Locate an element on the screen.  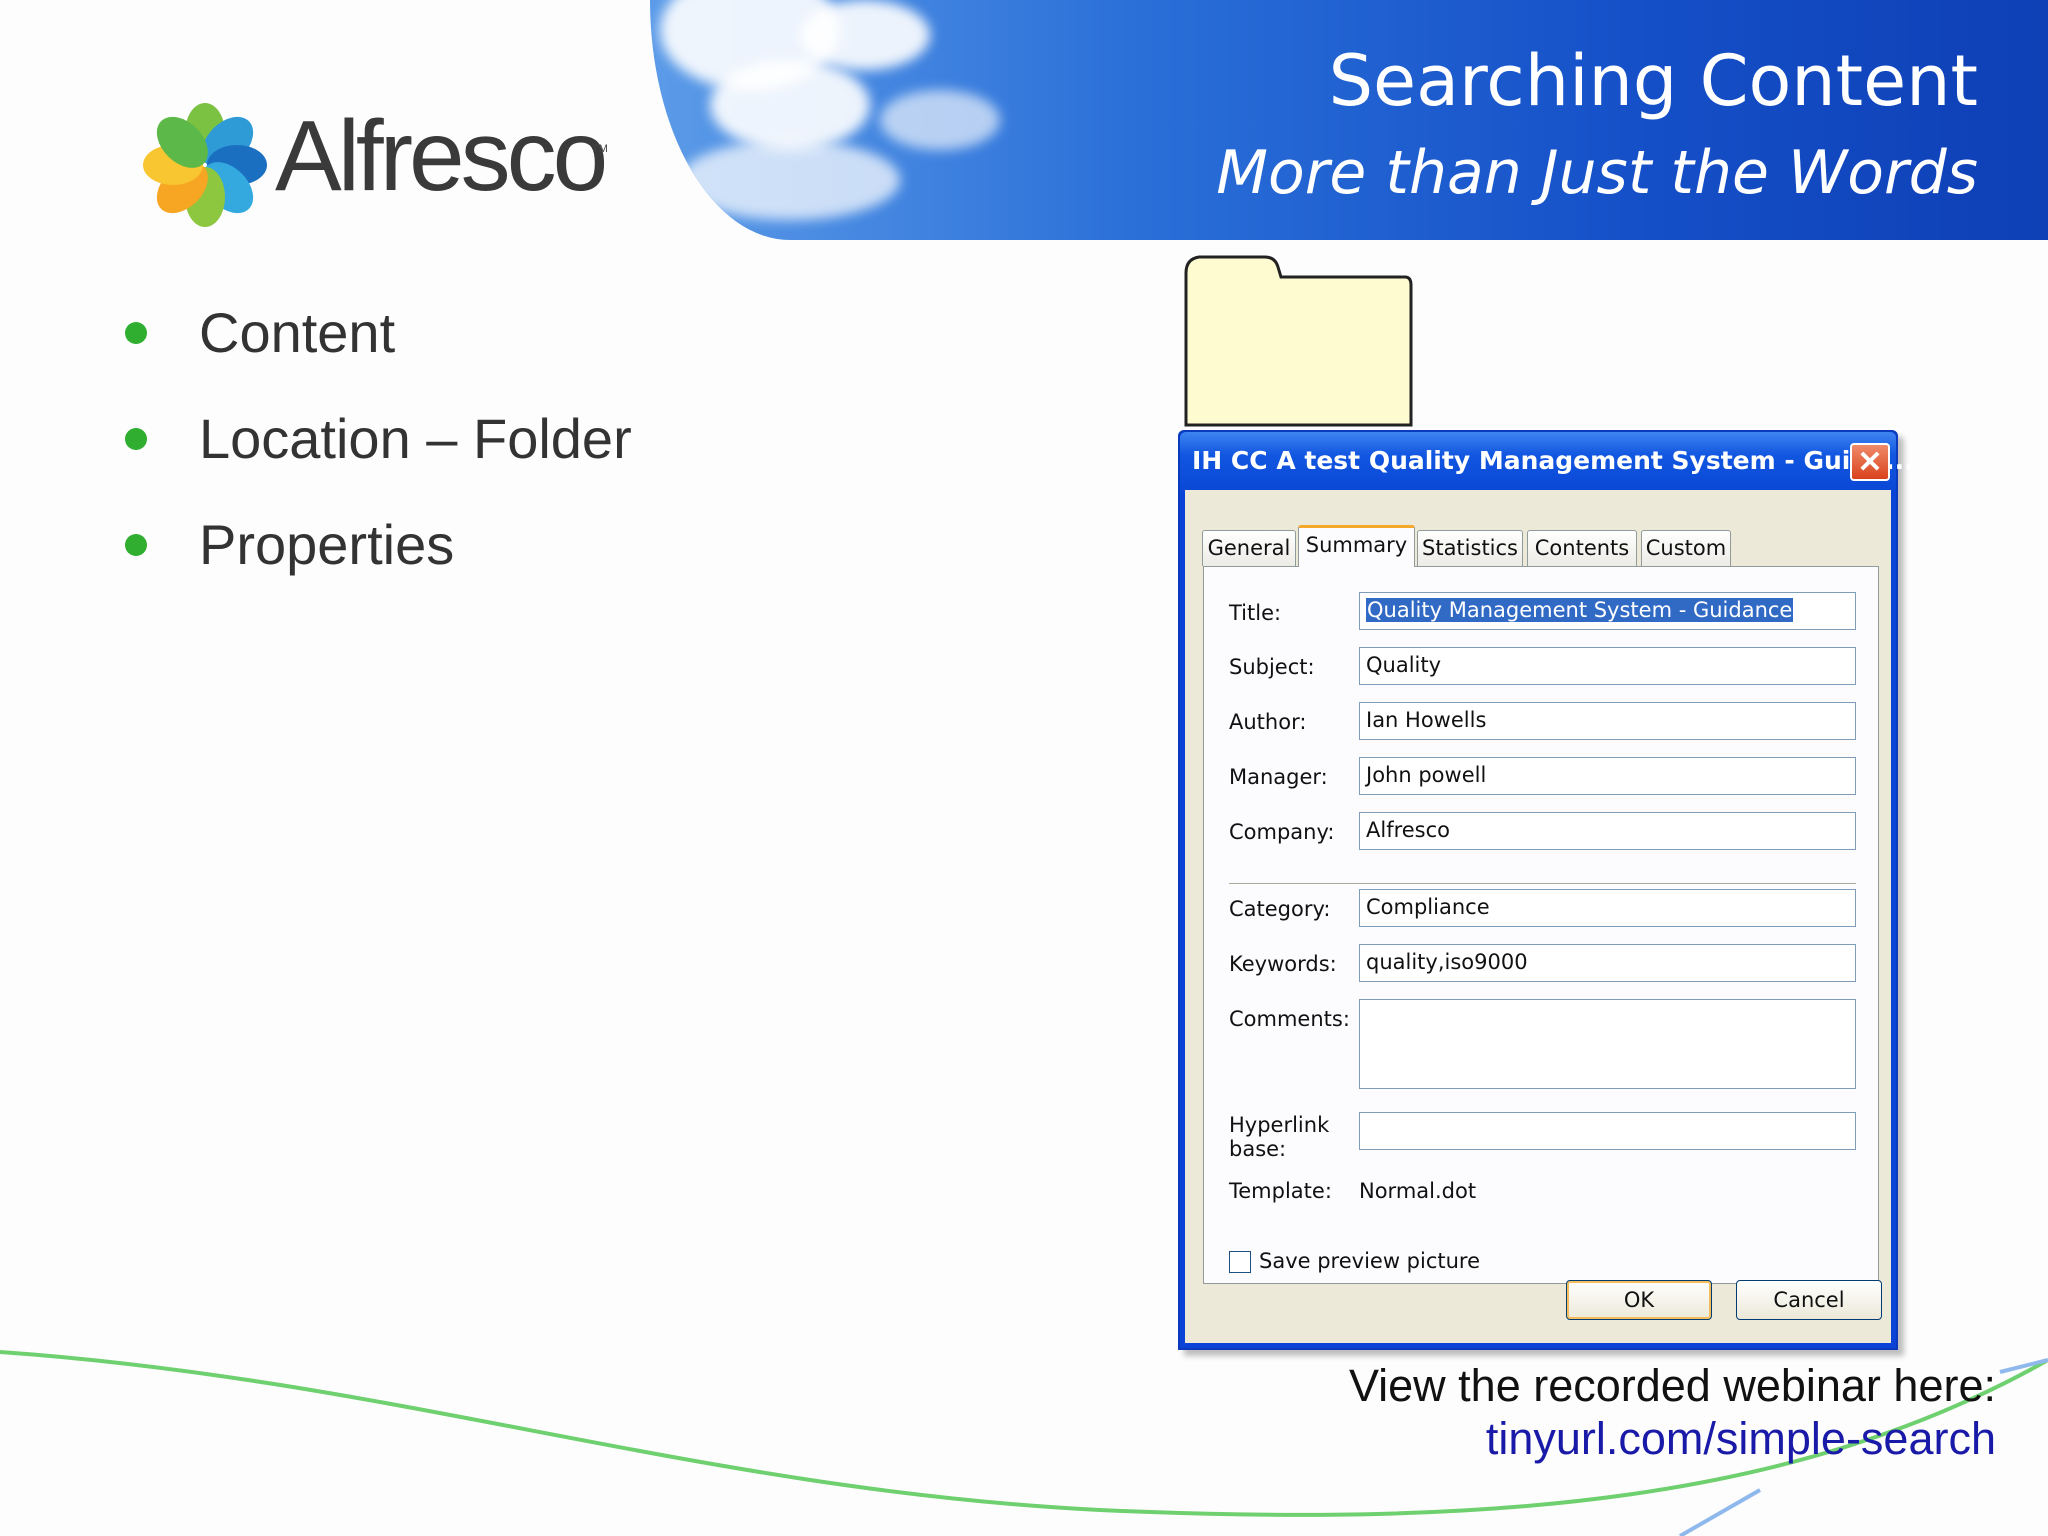
title-label: Title: is located at coordinates (1255, 613).